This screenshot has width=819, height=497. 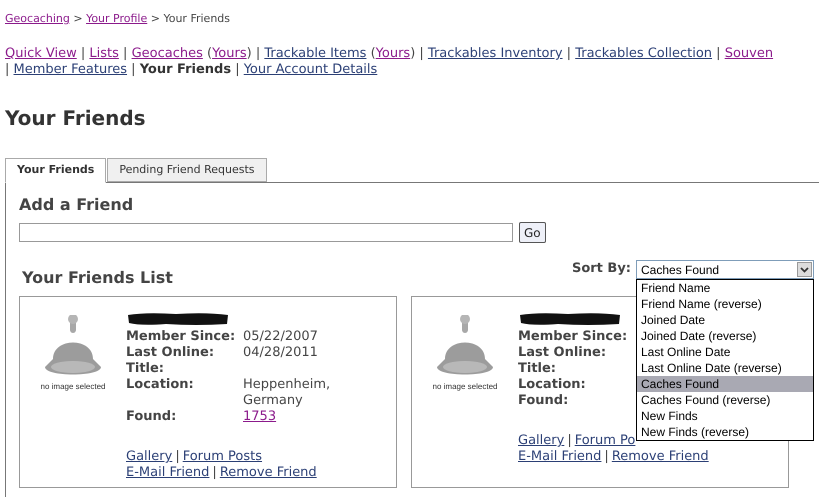 What do you see at coordinates (281, 337) in the screenshot?
I see `field-value: 05/22/2007` at bounding box center [281, 337].